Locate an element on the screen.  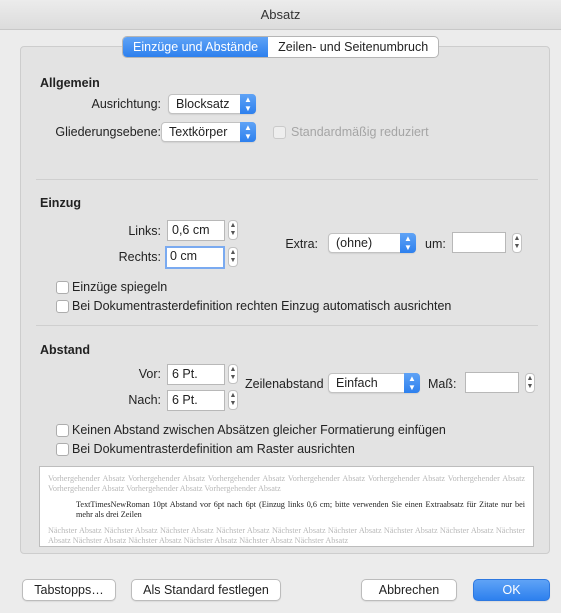
set-default-button: Als Standard festlegen is located at coordinates (206, 590).